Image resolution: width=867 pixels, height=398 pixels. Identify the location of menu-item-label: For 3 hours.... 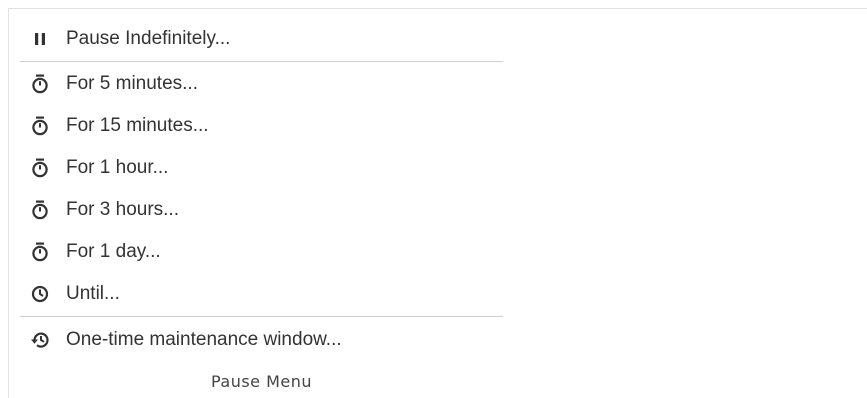
(122, 209).